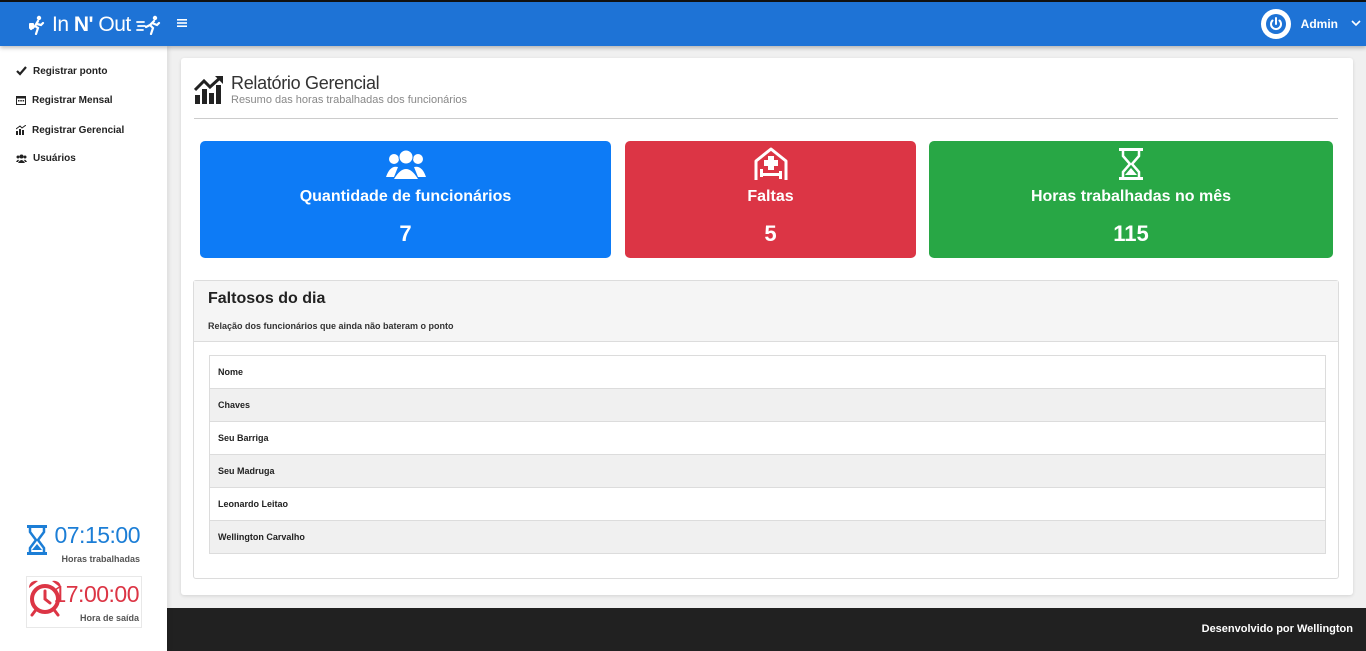  I want to click on column-header-nome: Nome, so click(767, 372).